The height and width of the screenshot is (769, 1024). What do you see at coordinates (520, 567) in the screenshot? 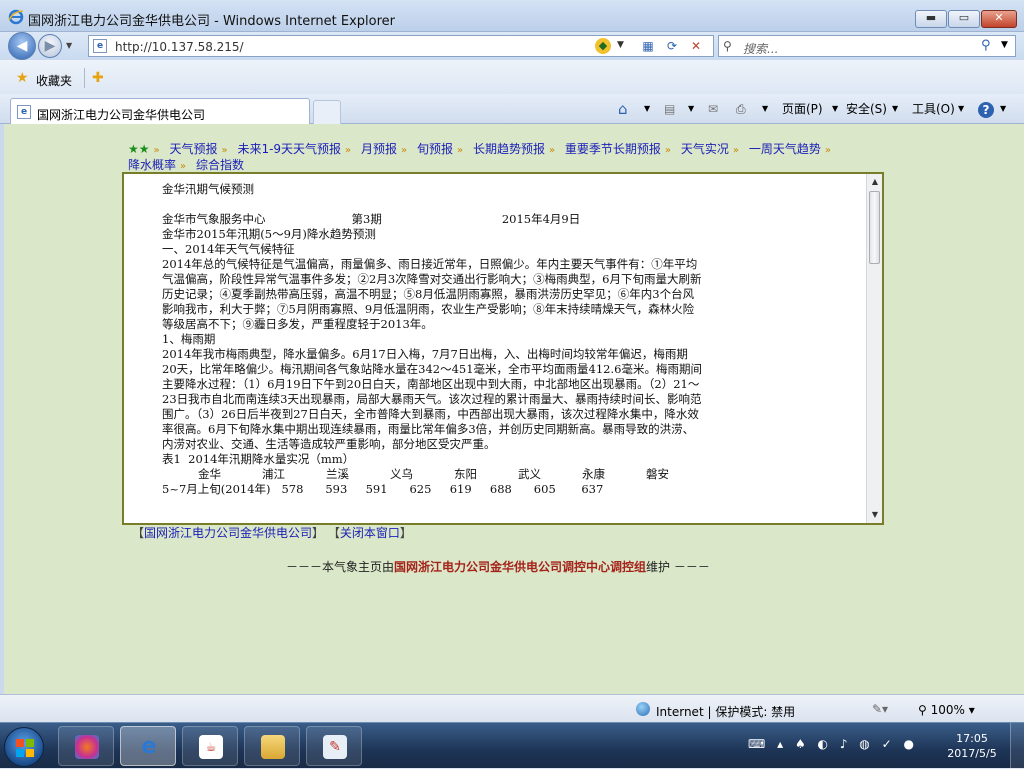
I see `footer-org: 国网浙江电力公司金华供电公司调控中心调控组` at bounding box center [520, 567].